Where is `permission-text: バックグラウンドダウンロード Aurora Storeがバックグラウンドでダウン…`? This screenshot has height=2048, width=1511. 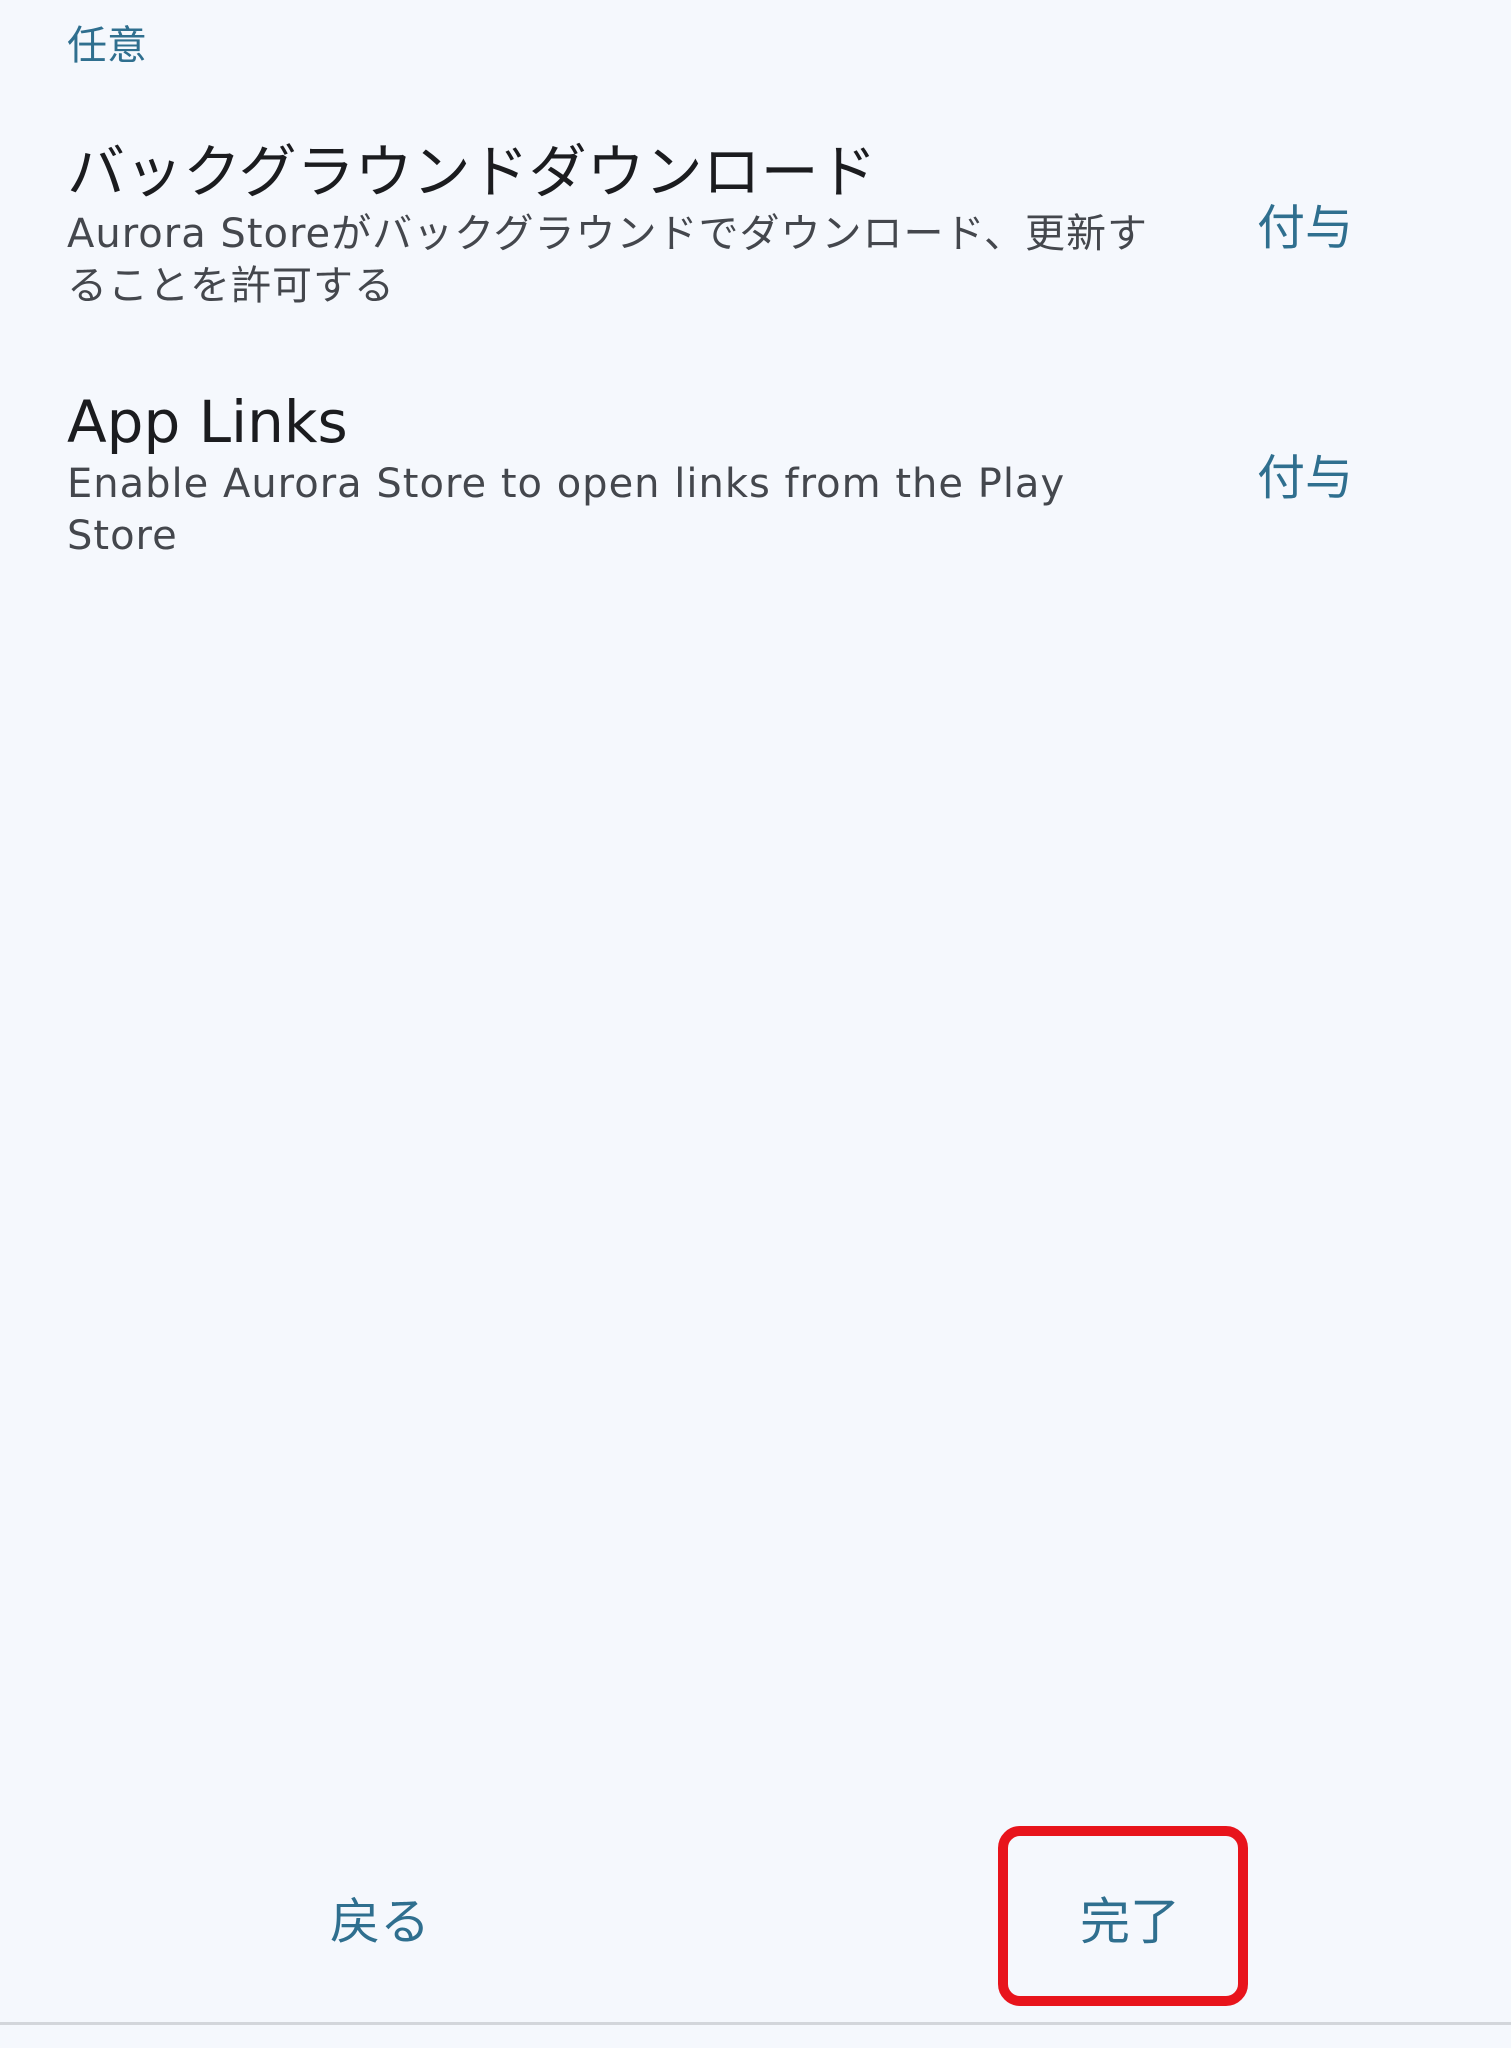
permission-text: バックグラウンドダウンロード Aurora Storeがバックグラウンドでダウン… is located at coordinates (627, 224).